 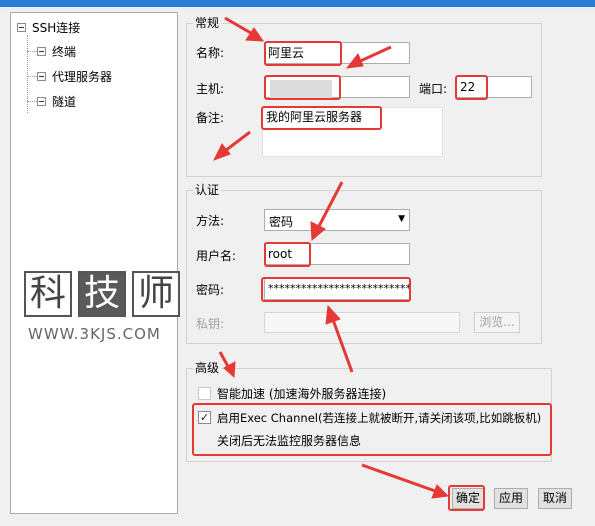 What do you see at coordinates (297, 8) in the screenshot?
I see `title-bar-gap` at bounding box center [297, 8].